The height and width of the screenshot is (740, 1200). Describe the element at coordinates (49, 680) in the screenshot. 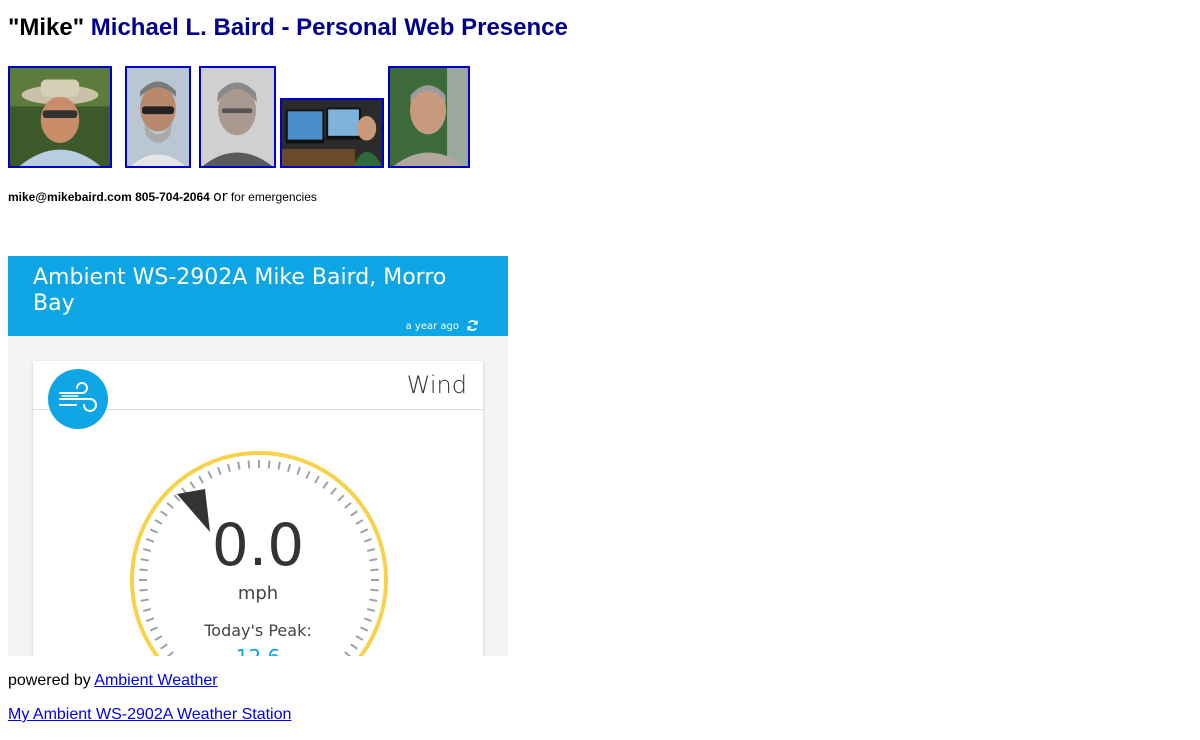

I see `powered-by-text: powered by` at that location.